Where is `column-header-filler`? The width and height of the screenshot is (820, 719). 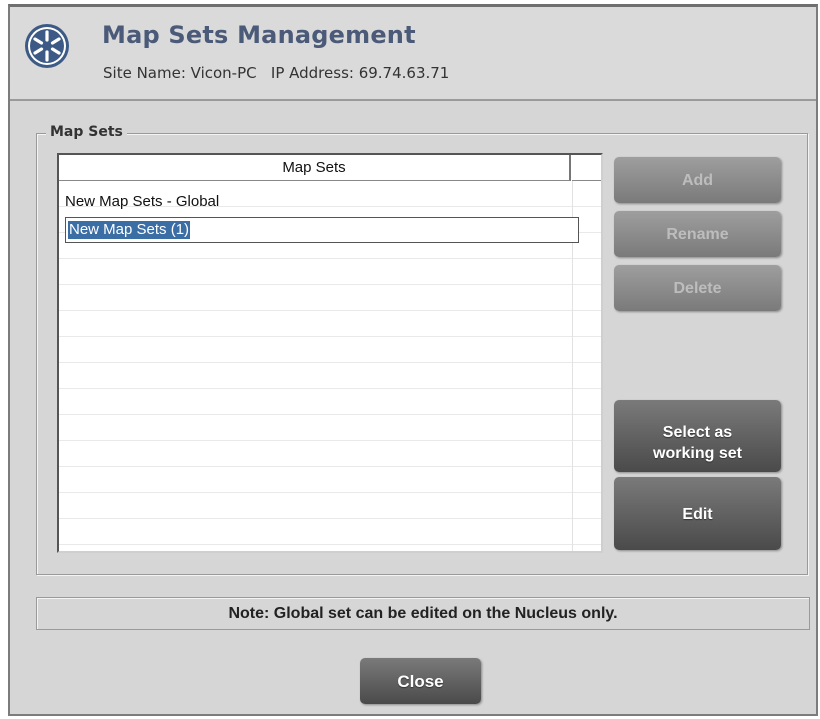
column-header-filler is located at coordinates (586, 168).